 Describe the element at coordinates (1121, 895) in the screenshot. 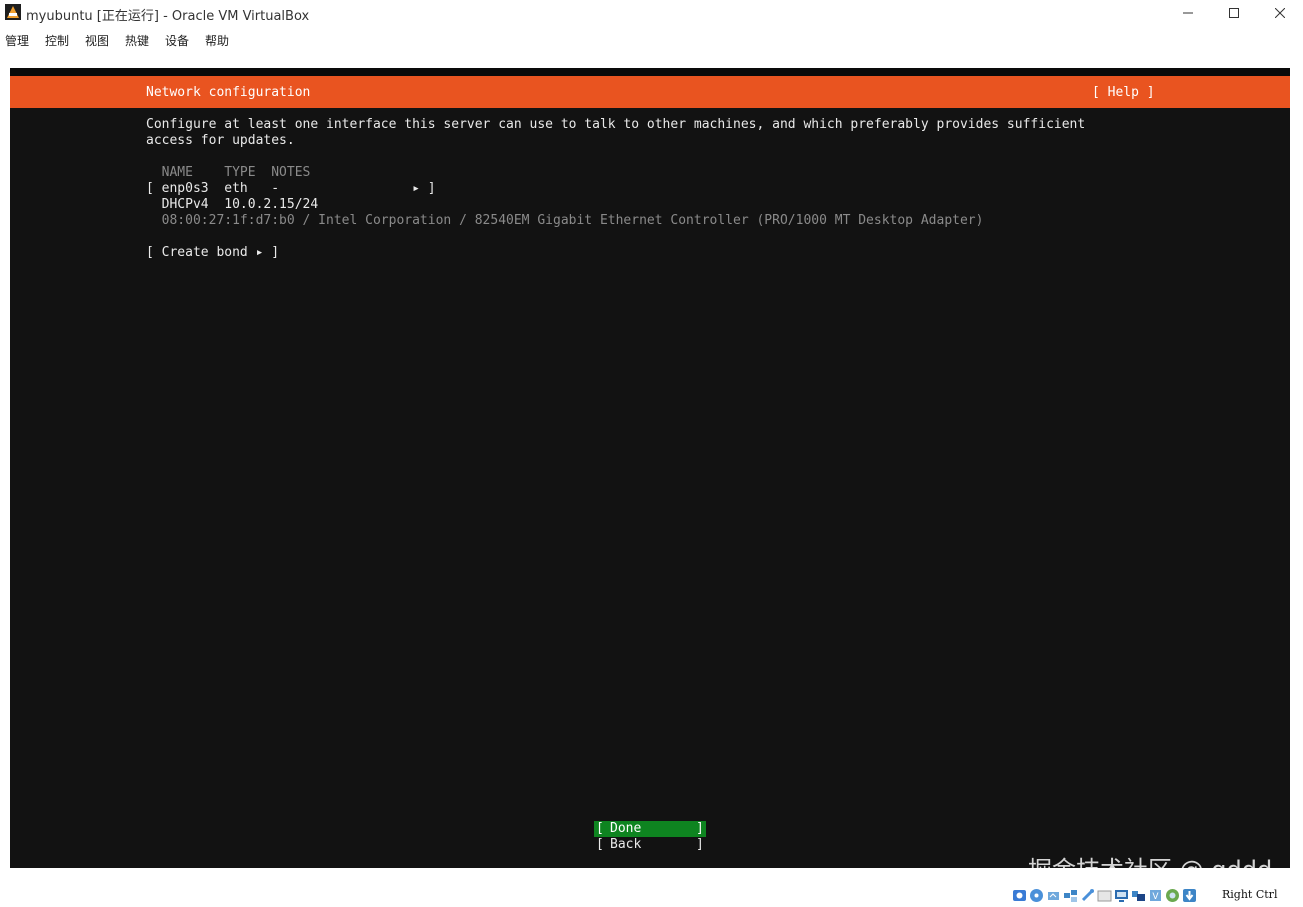

I see `display-icon` at that location.